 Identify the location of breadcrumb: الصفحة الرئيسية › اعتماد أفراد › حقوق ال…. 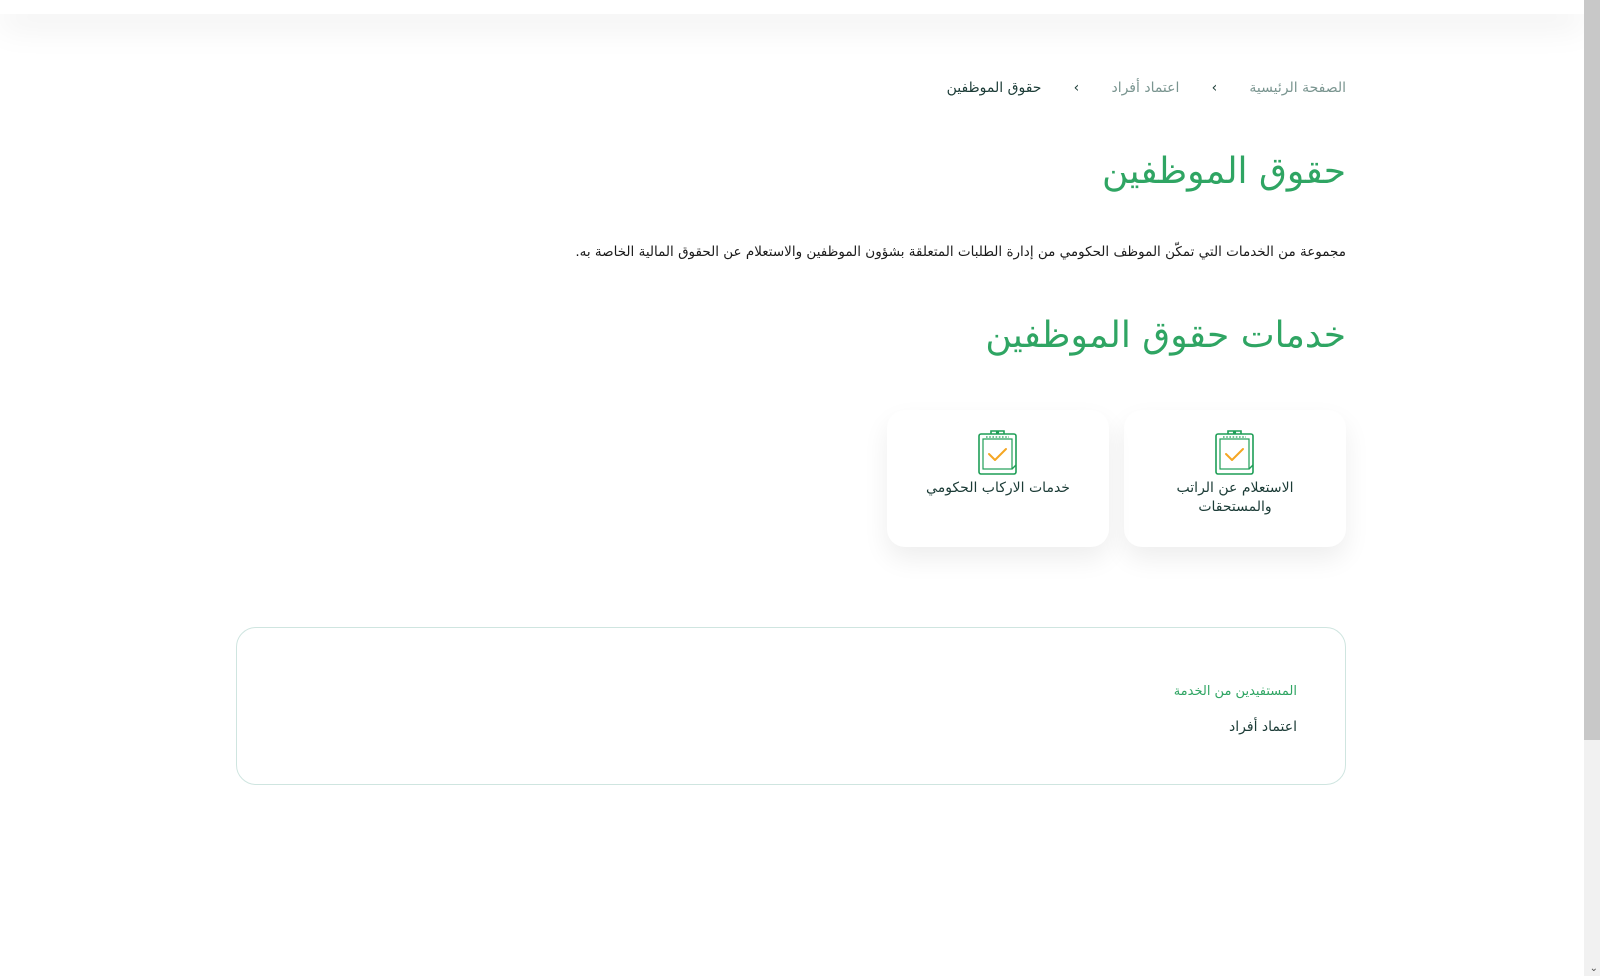
(791, 88).